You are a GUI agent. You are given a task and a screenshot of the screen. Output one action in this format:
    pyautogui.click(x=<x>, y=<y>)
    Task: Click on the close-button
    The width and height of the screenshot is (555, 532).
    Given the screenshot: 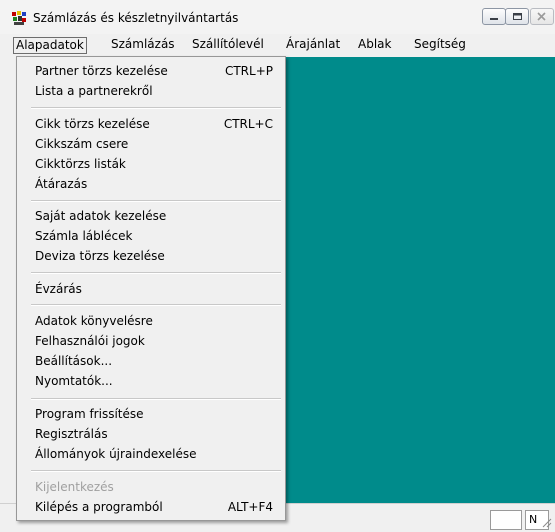 What is the action you would take?
    pyautogui.click(x=542, y=16)
    